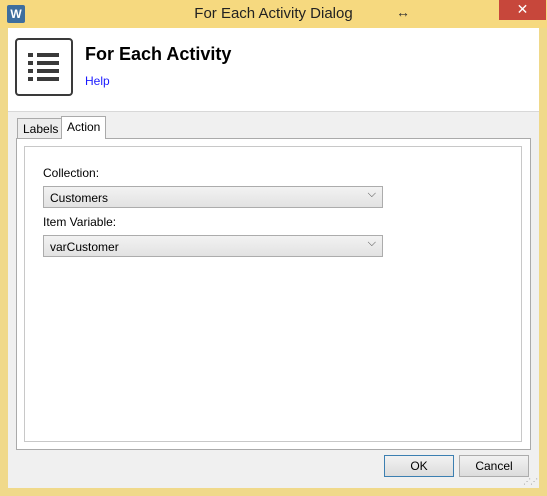  I want to click on window-title: For Each Activity Dialog, so click(273, 13).